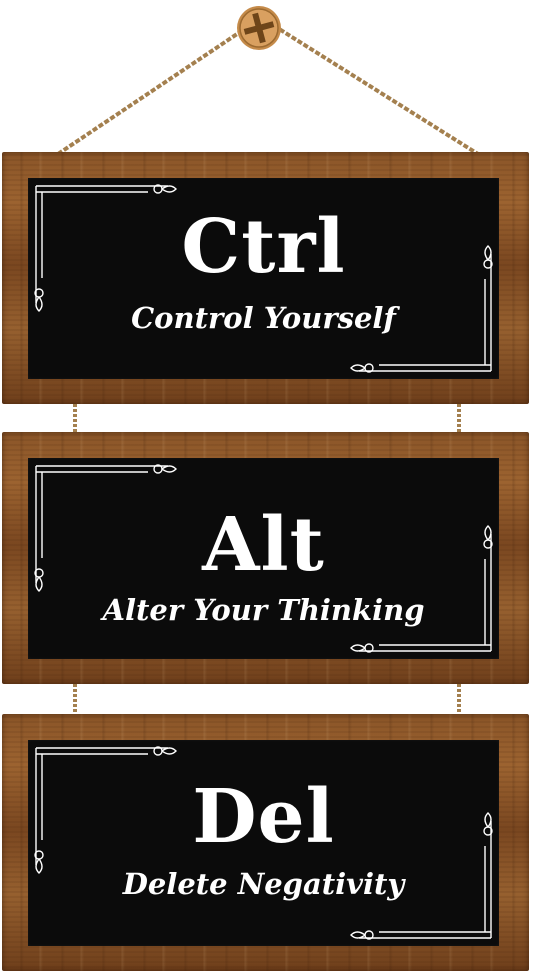  What do you see at coordinates (263, 545) in the screenshot?
I see `sign-word: Alt` at bounding box center [263, 545].